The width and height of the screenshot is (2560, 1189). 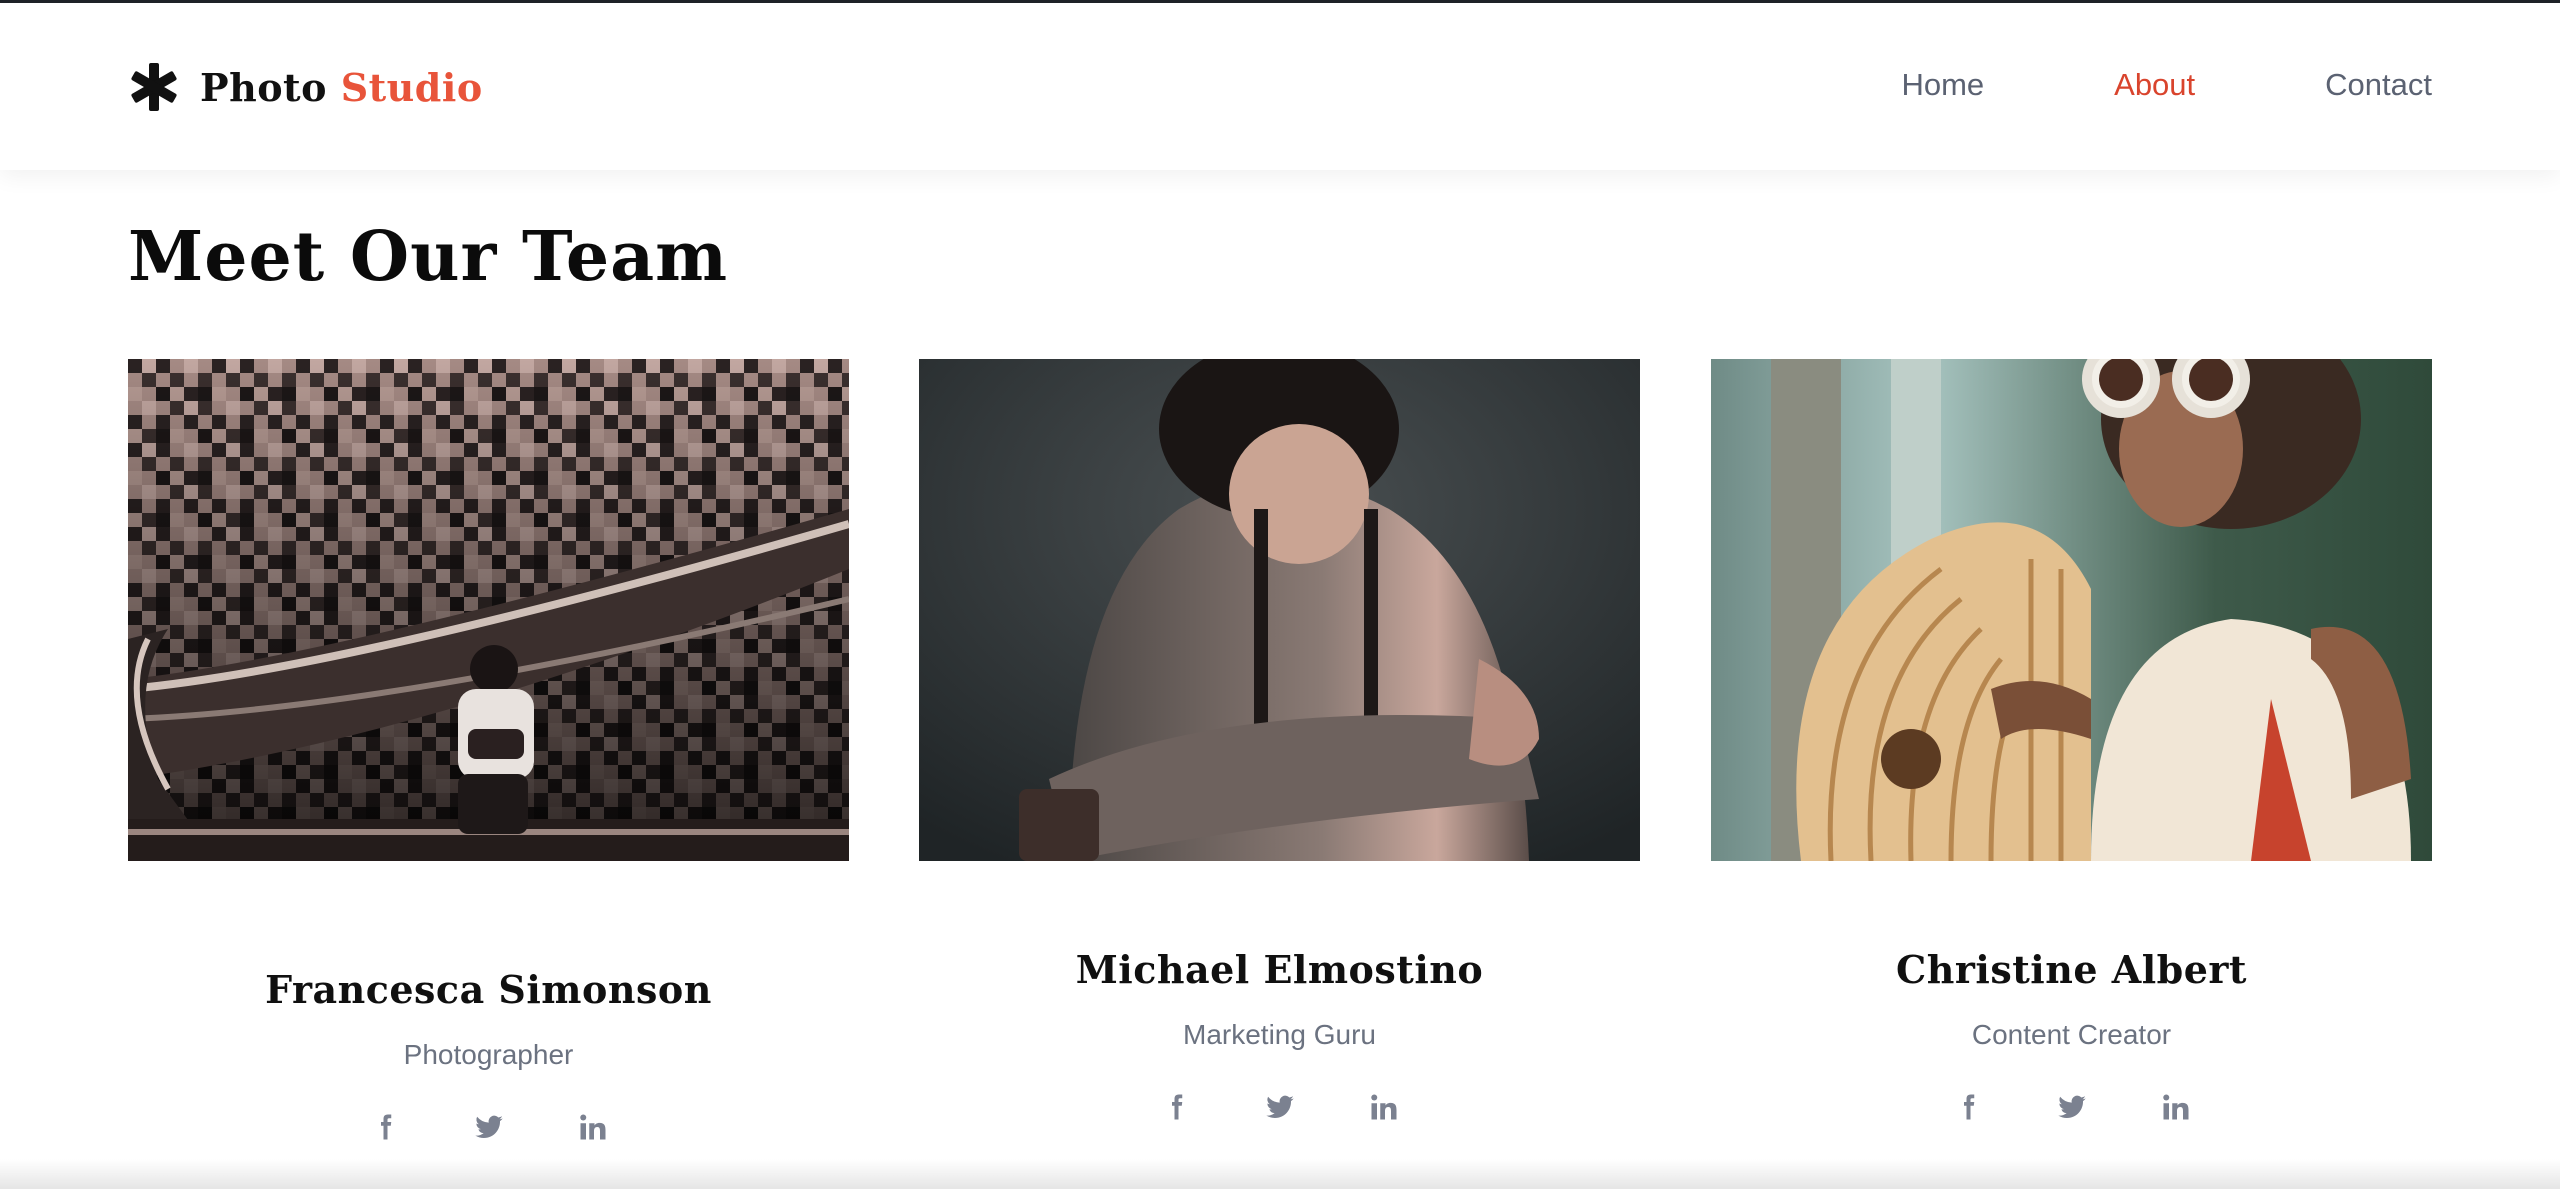 I want to click on brand-name: Photo Studio, so click(x=341, y=87).